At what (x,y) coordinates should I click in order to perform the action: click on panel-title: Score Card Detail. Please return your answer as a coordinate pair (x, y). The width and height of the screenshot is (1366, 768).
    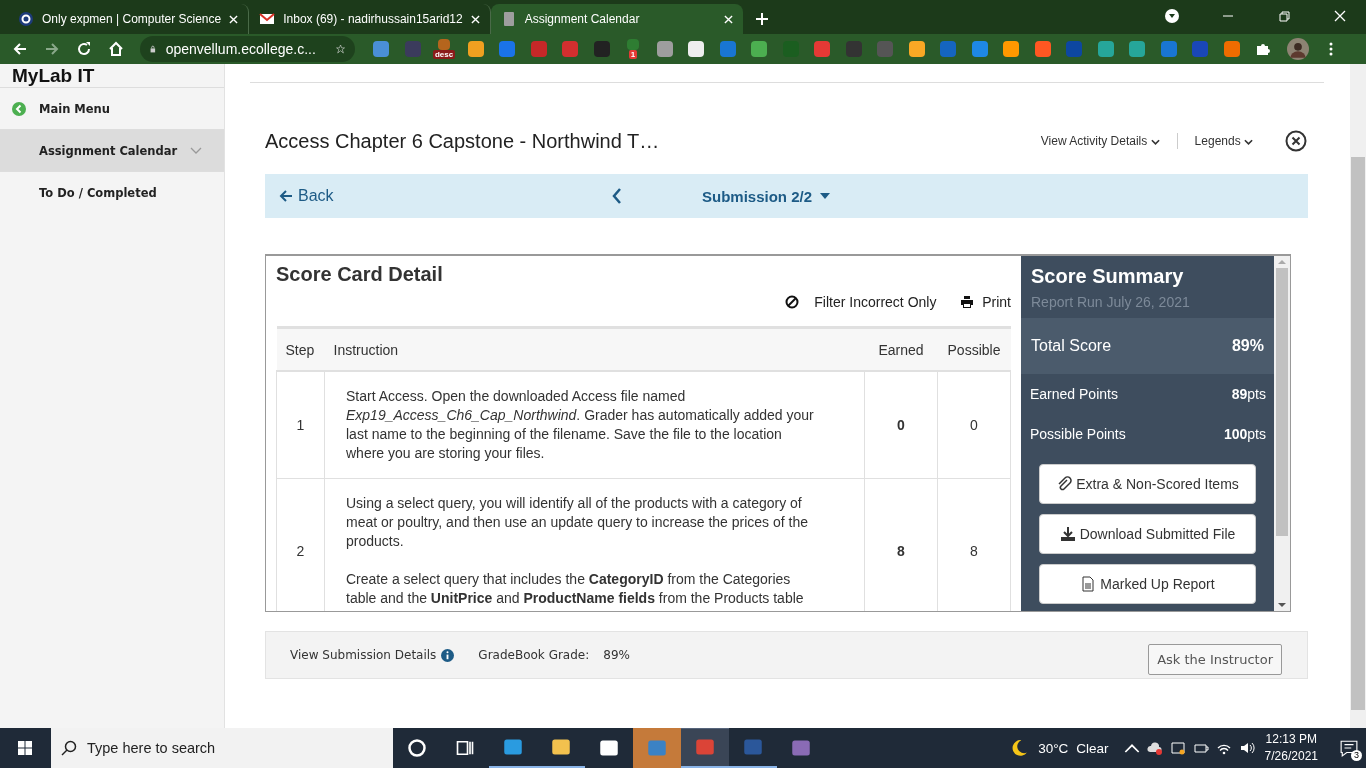
    Looking at the image, I should click on (360, 274).